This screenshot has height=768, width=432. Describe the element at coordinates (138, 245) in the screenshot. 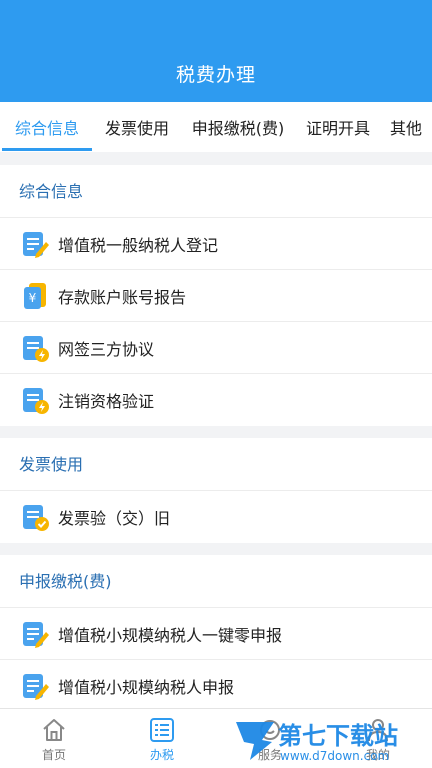

I see `list-item-label: 增值税一般纳税人登记` at that location.